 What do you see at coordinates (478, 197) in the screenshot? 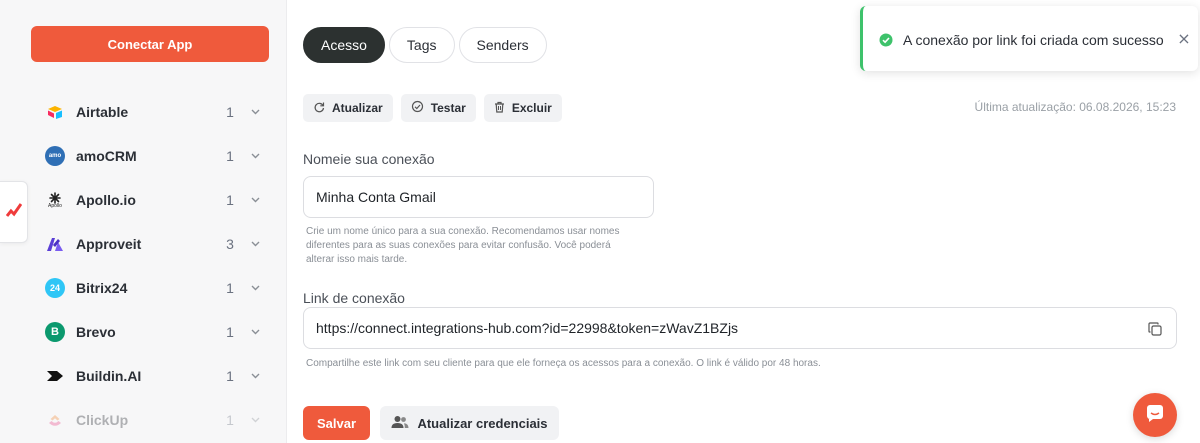
I see `connection-name-input` at bounding box center [478, 197].